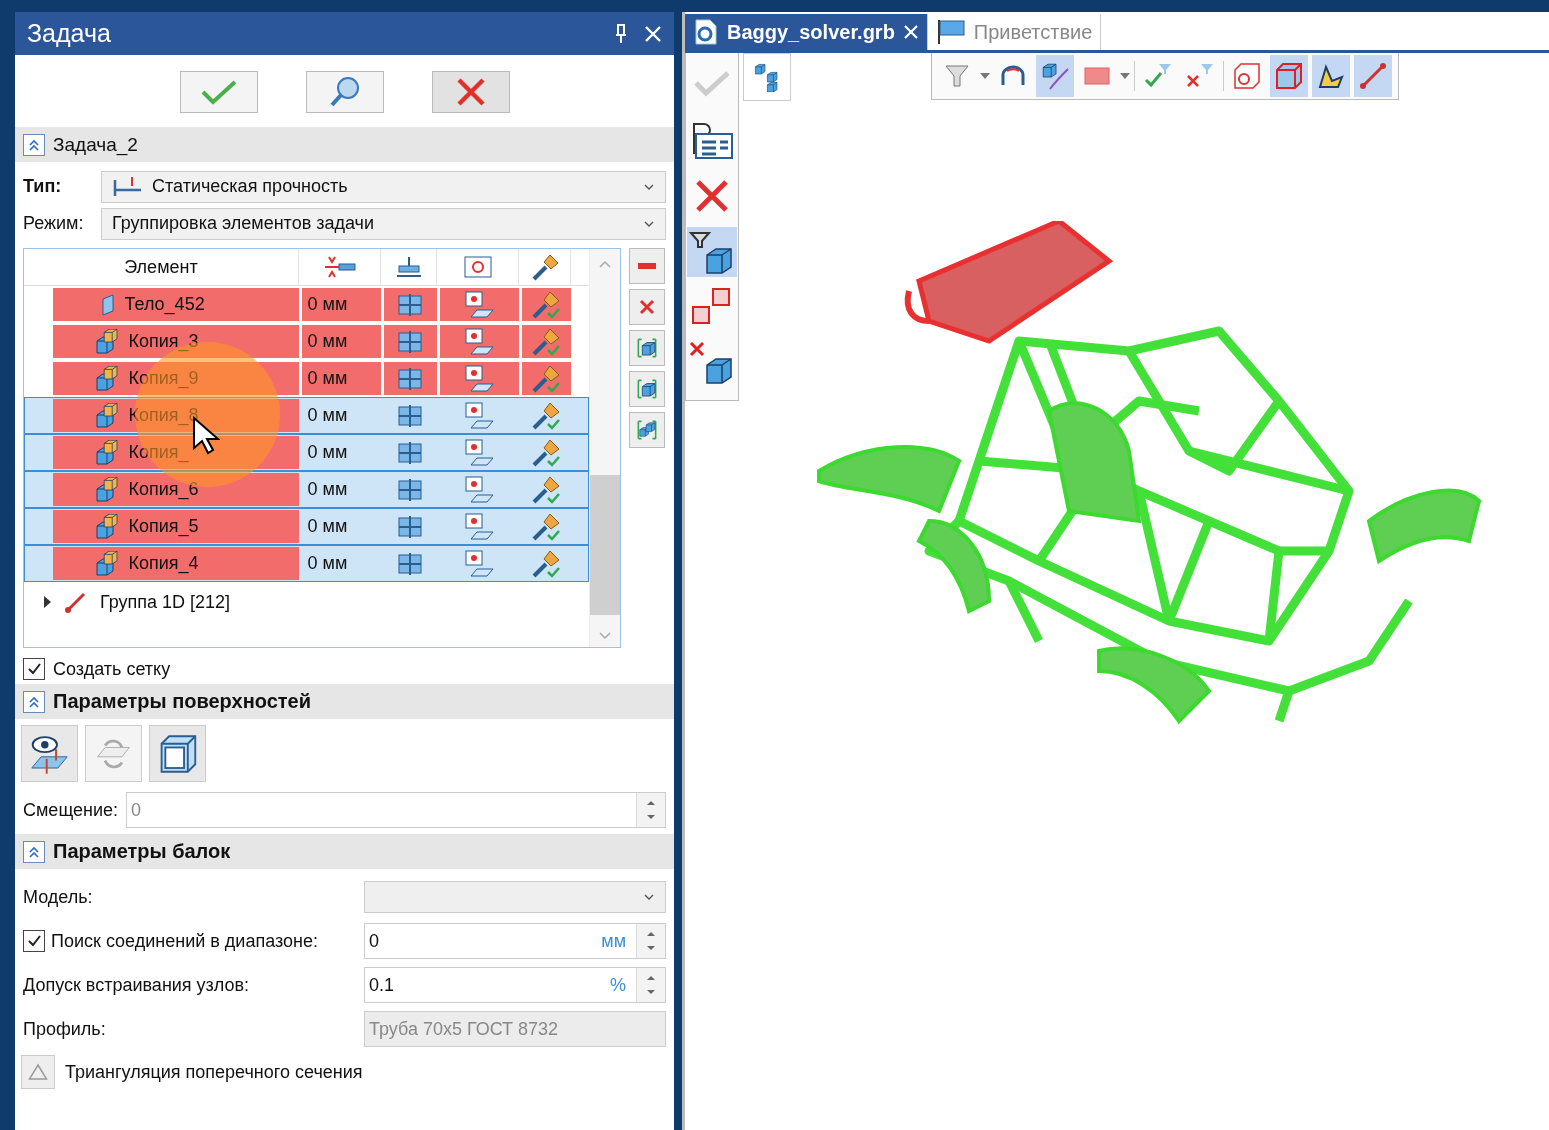 This screenshot has width=1549, height=1130. Describe the element at coordinates (706, 32) in the screenshot. I see `document-icon` at that location.